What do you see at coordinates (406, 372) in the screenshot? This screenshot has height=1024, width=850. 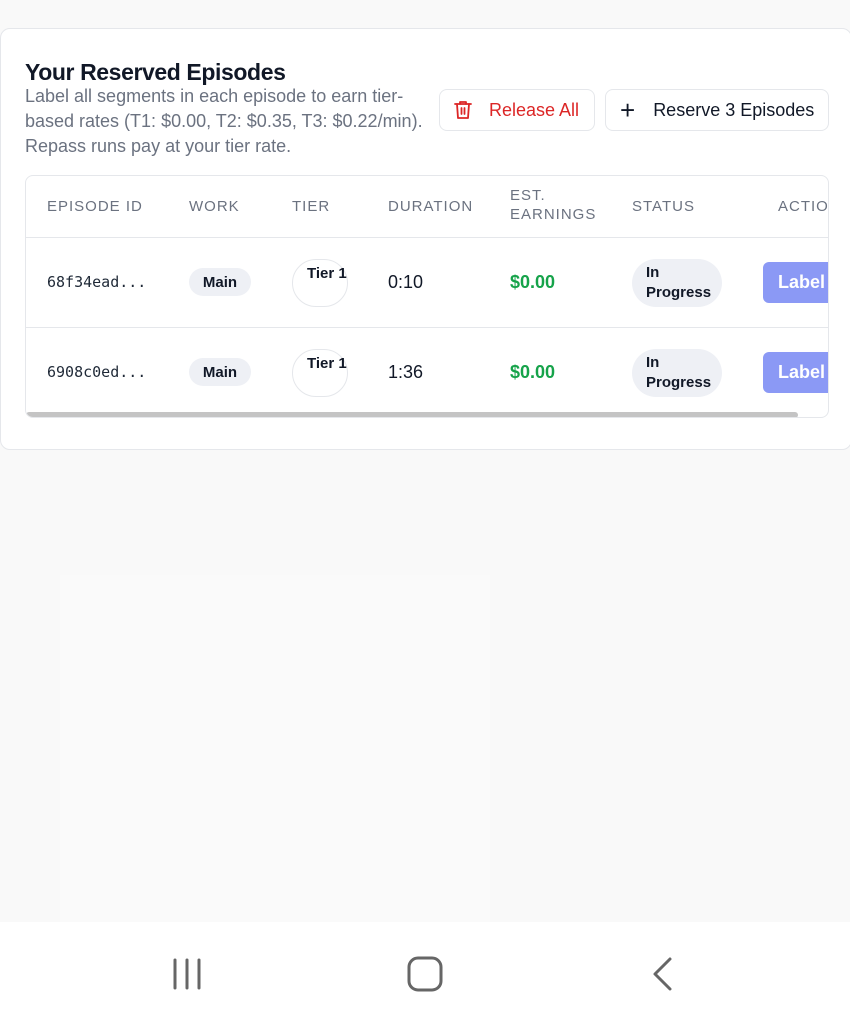 I see `duration: 1:36` at bounding box center [406, 372].